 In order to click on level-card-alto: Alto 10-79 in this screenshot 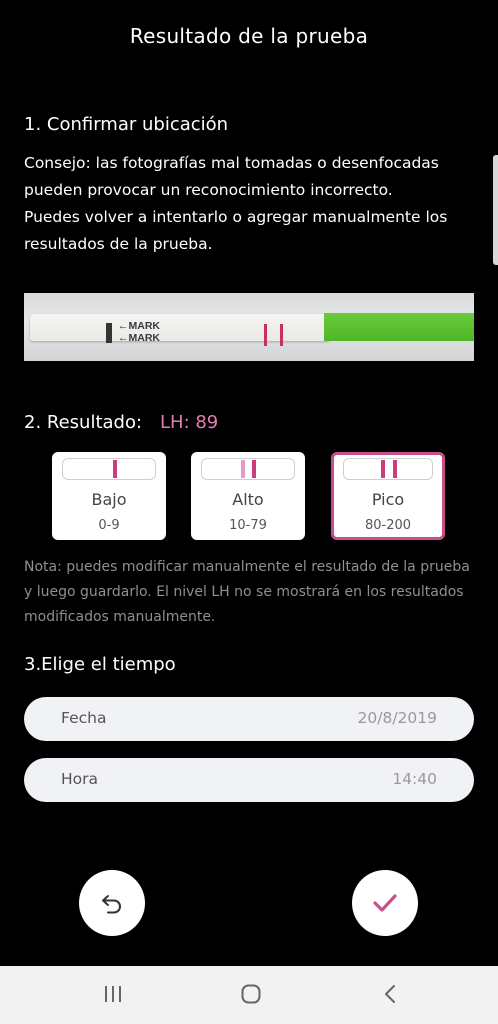, I will do `click(248, 496)`.